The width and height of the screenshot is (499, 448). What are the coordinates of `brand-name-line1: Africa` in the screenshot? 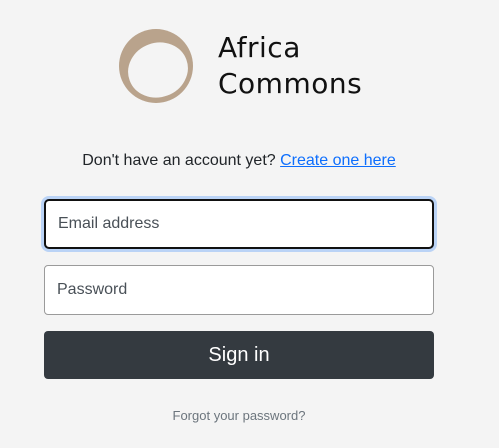 It's located at (259, 47).